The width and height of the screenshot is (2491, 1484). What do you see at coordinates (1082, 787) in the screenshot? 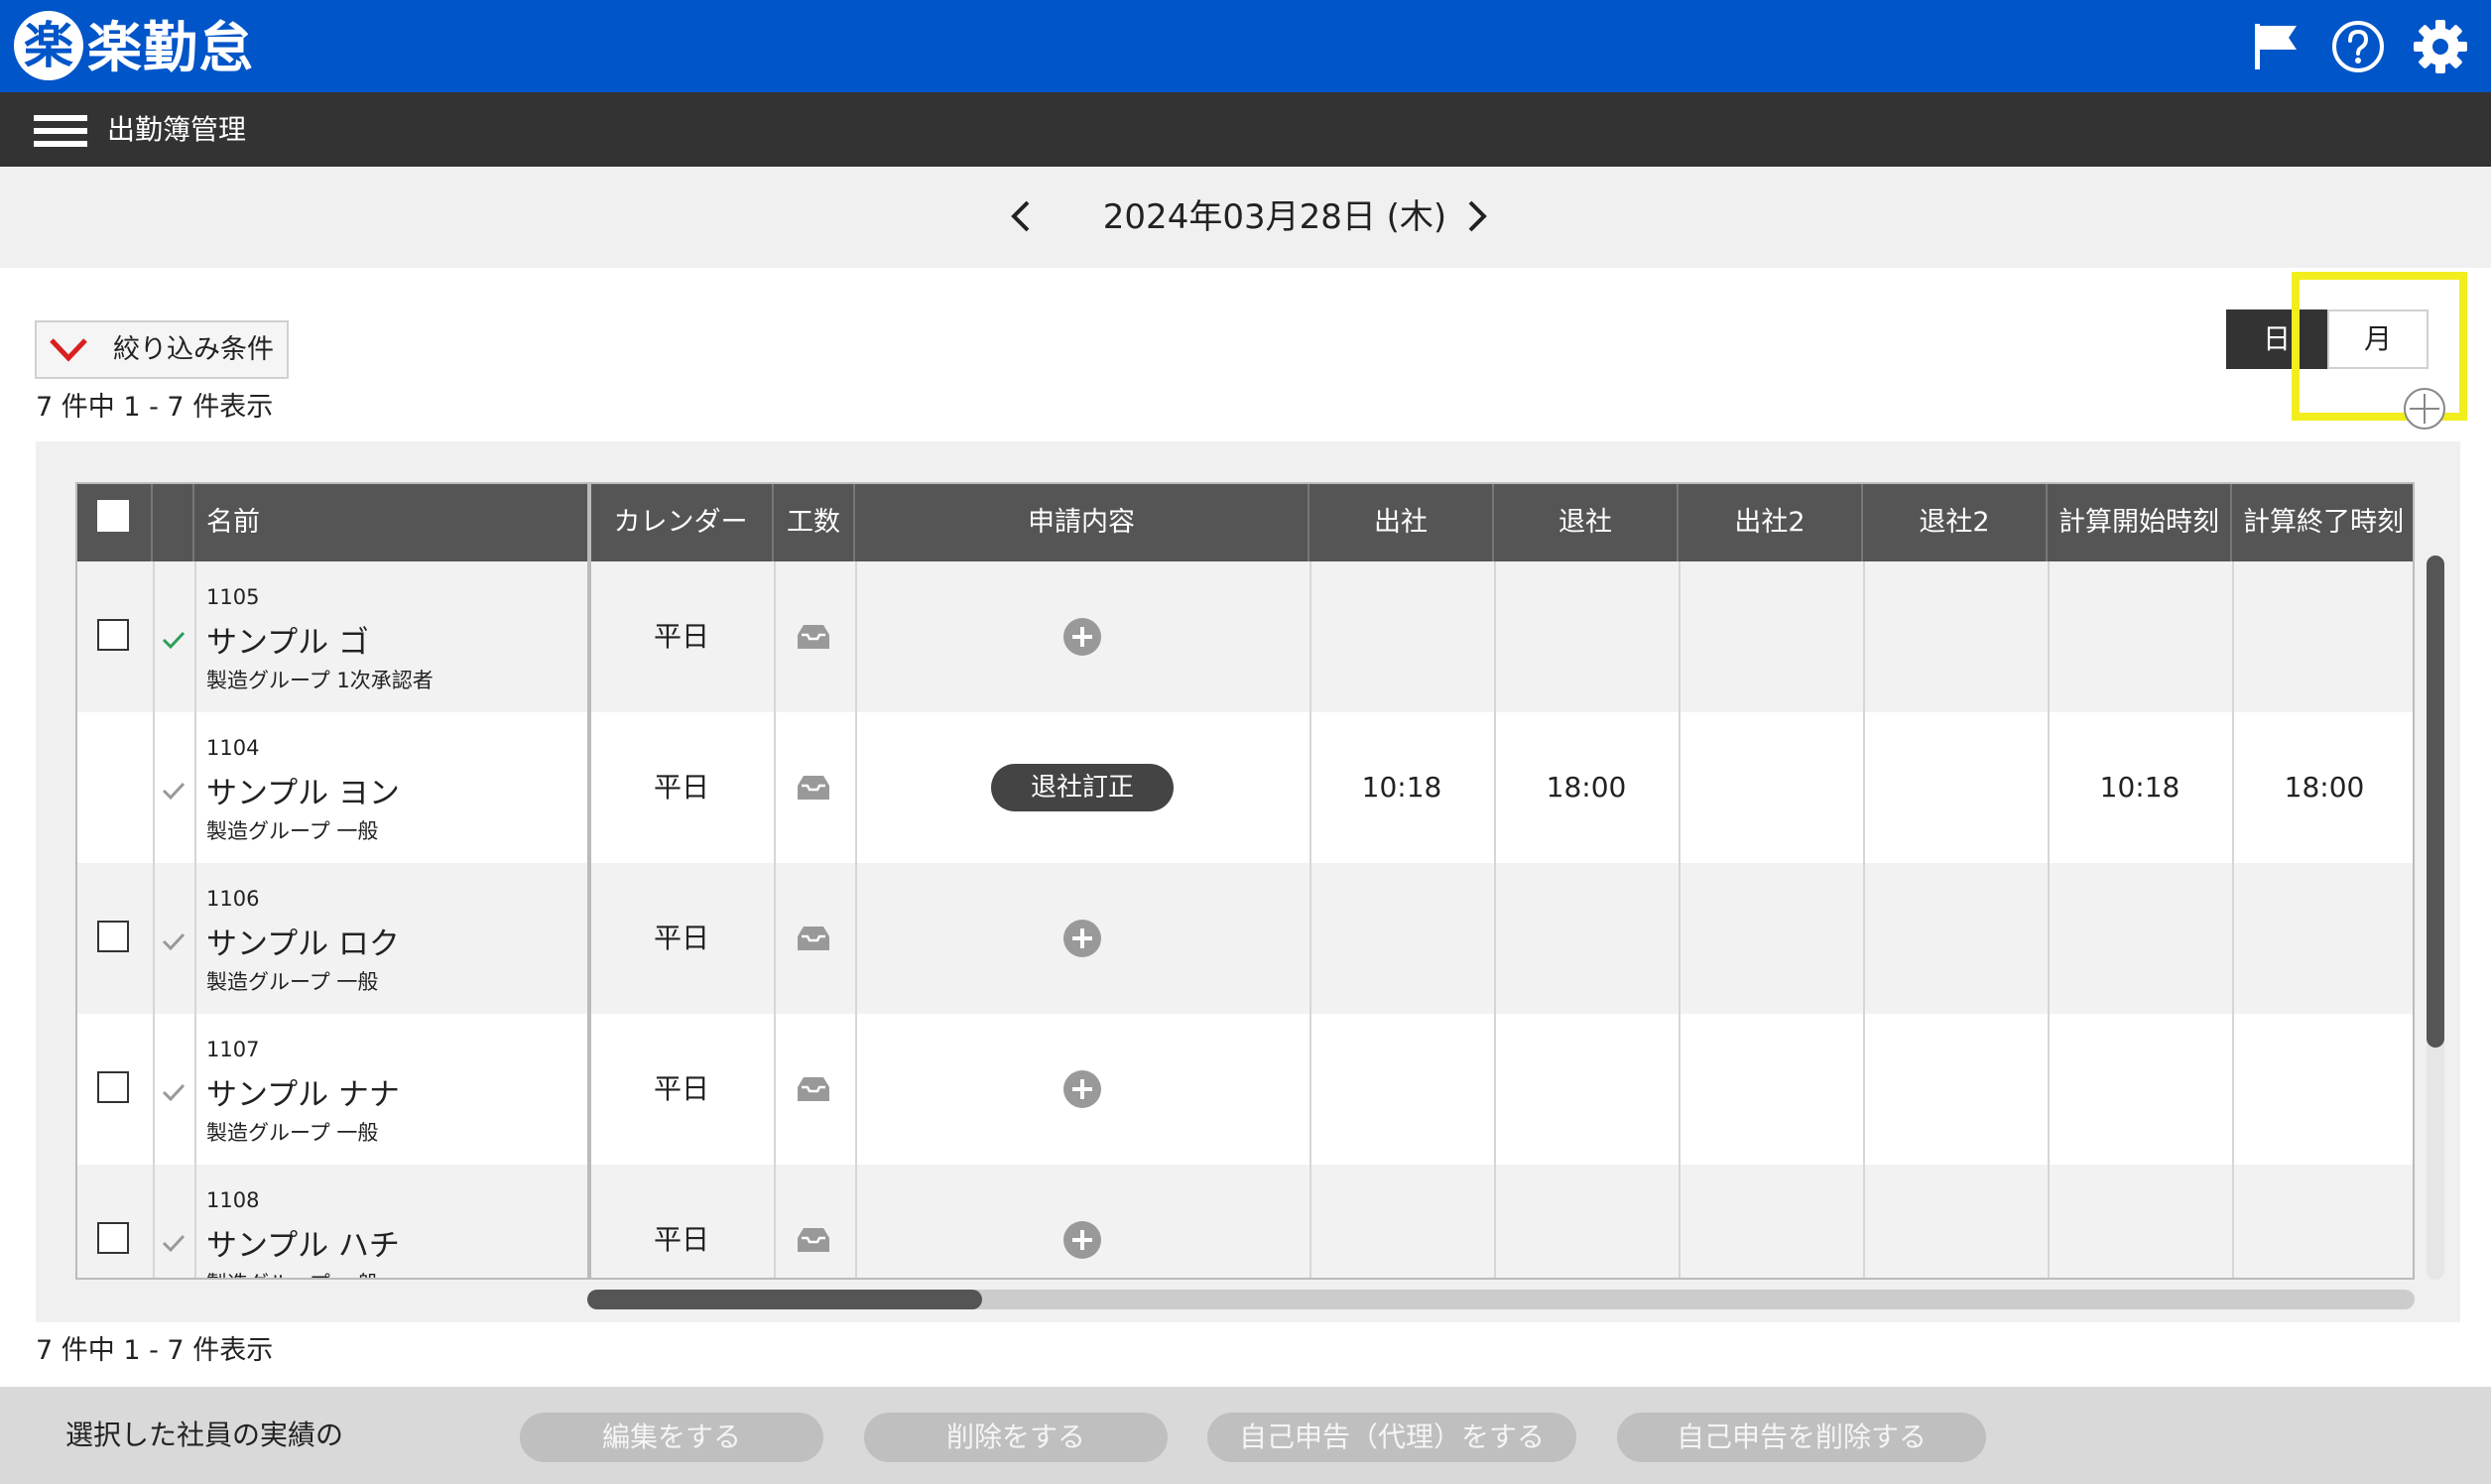
I see `request-status-badge: 退社訂正` at bounding box center [1082, 787].